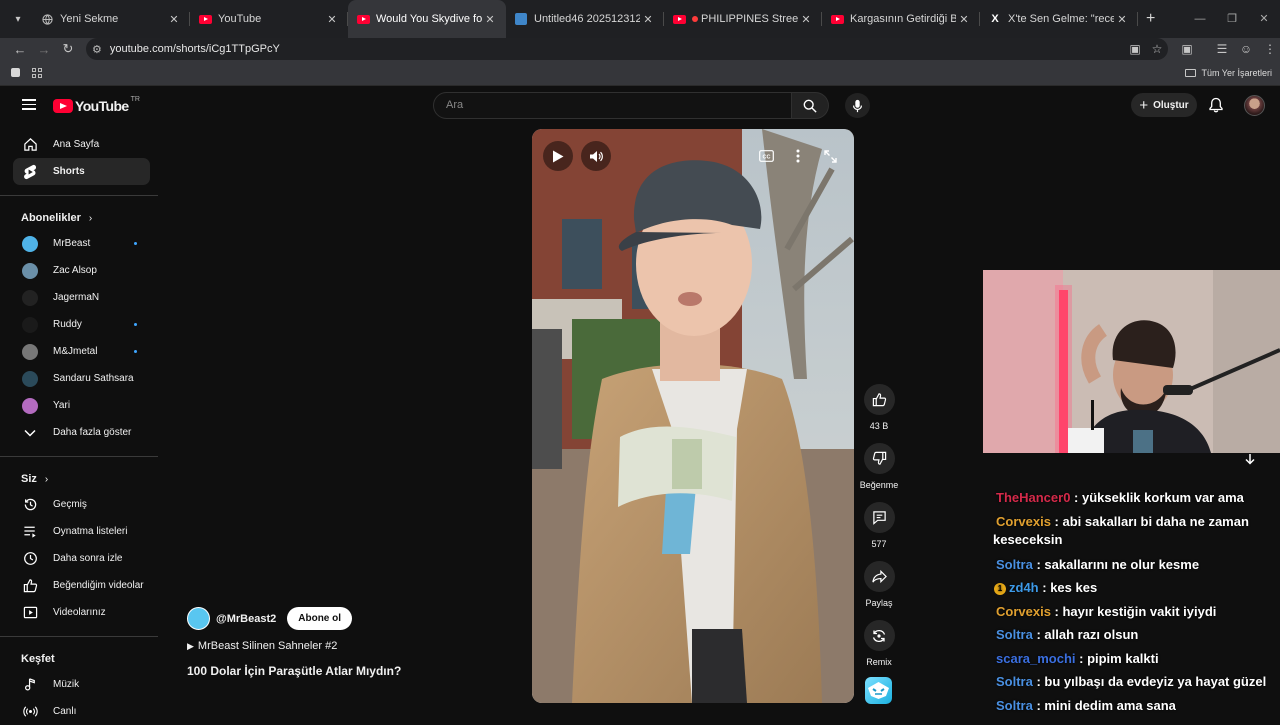 Image resolution: width=1280 pixels, height=725 pixels. Describe the element at coordinates (96, 105) in the screenshot. I see `youtube-logo: YouTube TR` at that location.